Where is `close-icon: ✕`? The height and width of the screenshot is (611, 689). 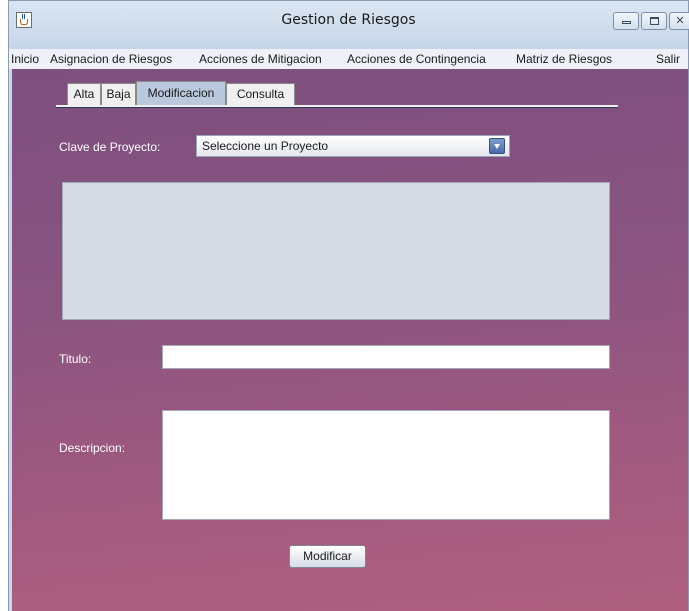
close-icon: ✕ is located at coordinates (680, 21).